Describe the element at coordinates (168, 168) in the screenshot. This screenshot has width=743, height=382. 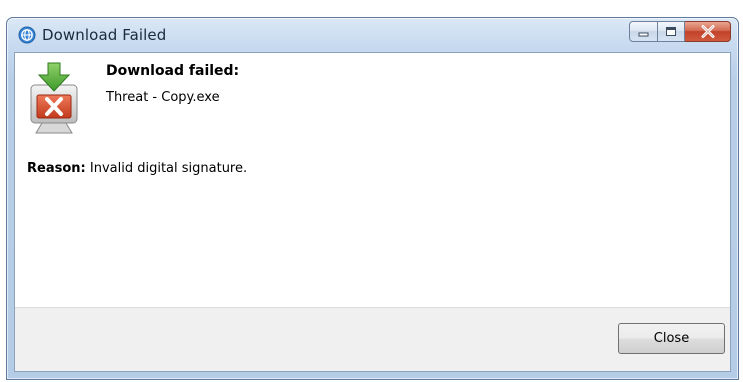
I see `reason-text: Invalid digital signature.` at that location.